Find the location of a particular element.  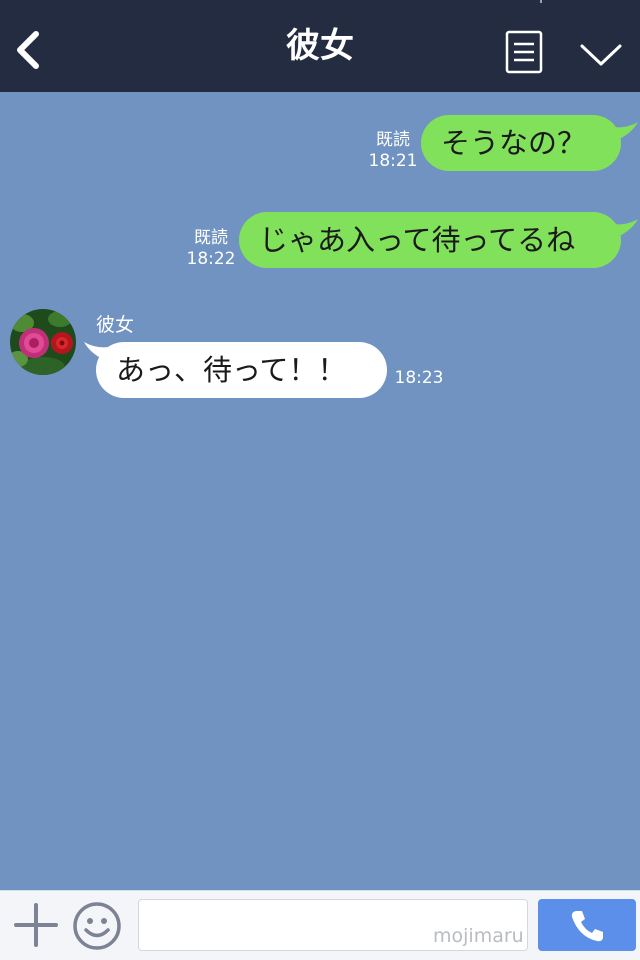

chat-header: 彼女 is located at coordinates (320, 46).